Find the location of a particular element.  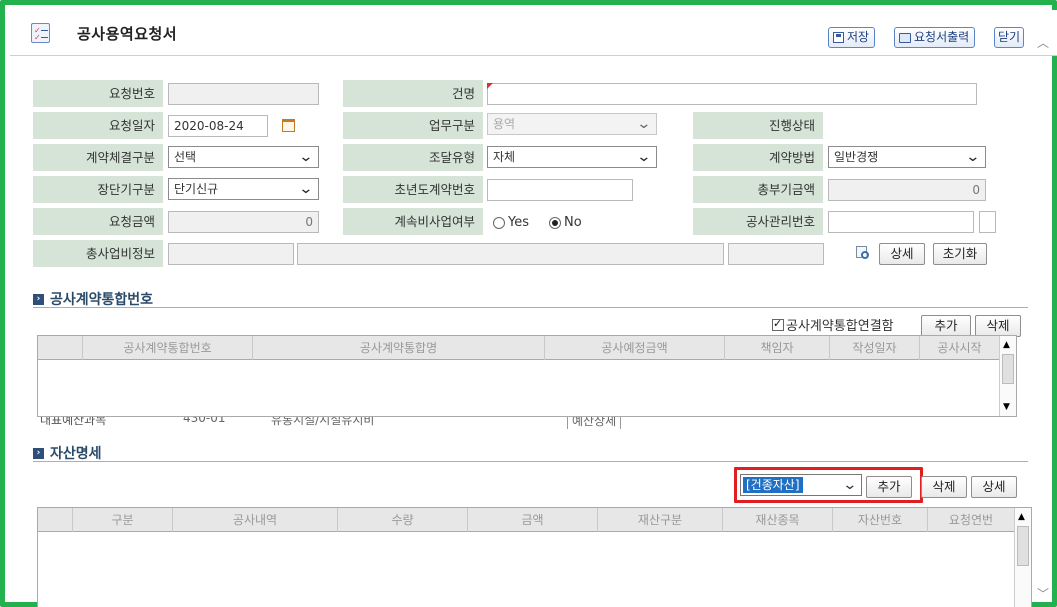

case-name-label: 건명 is located at coordinates (413, 93).